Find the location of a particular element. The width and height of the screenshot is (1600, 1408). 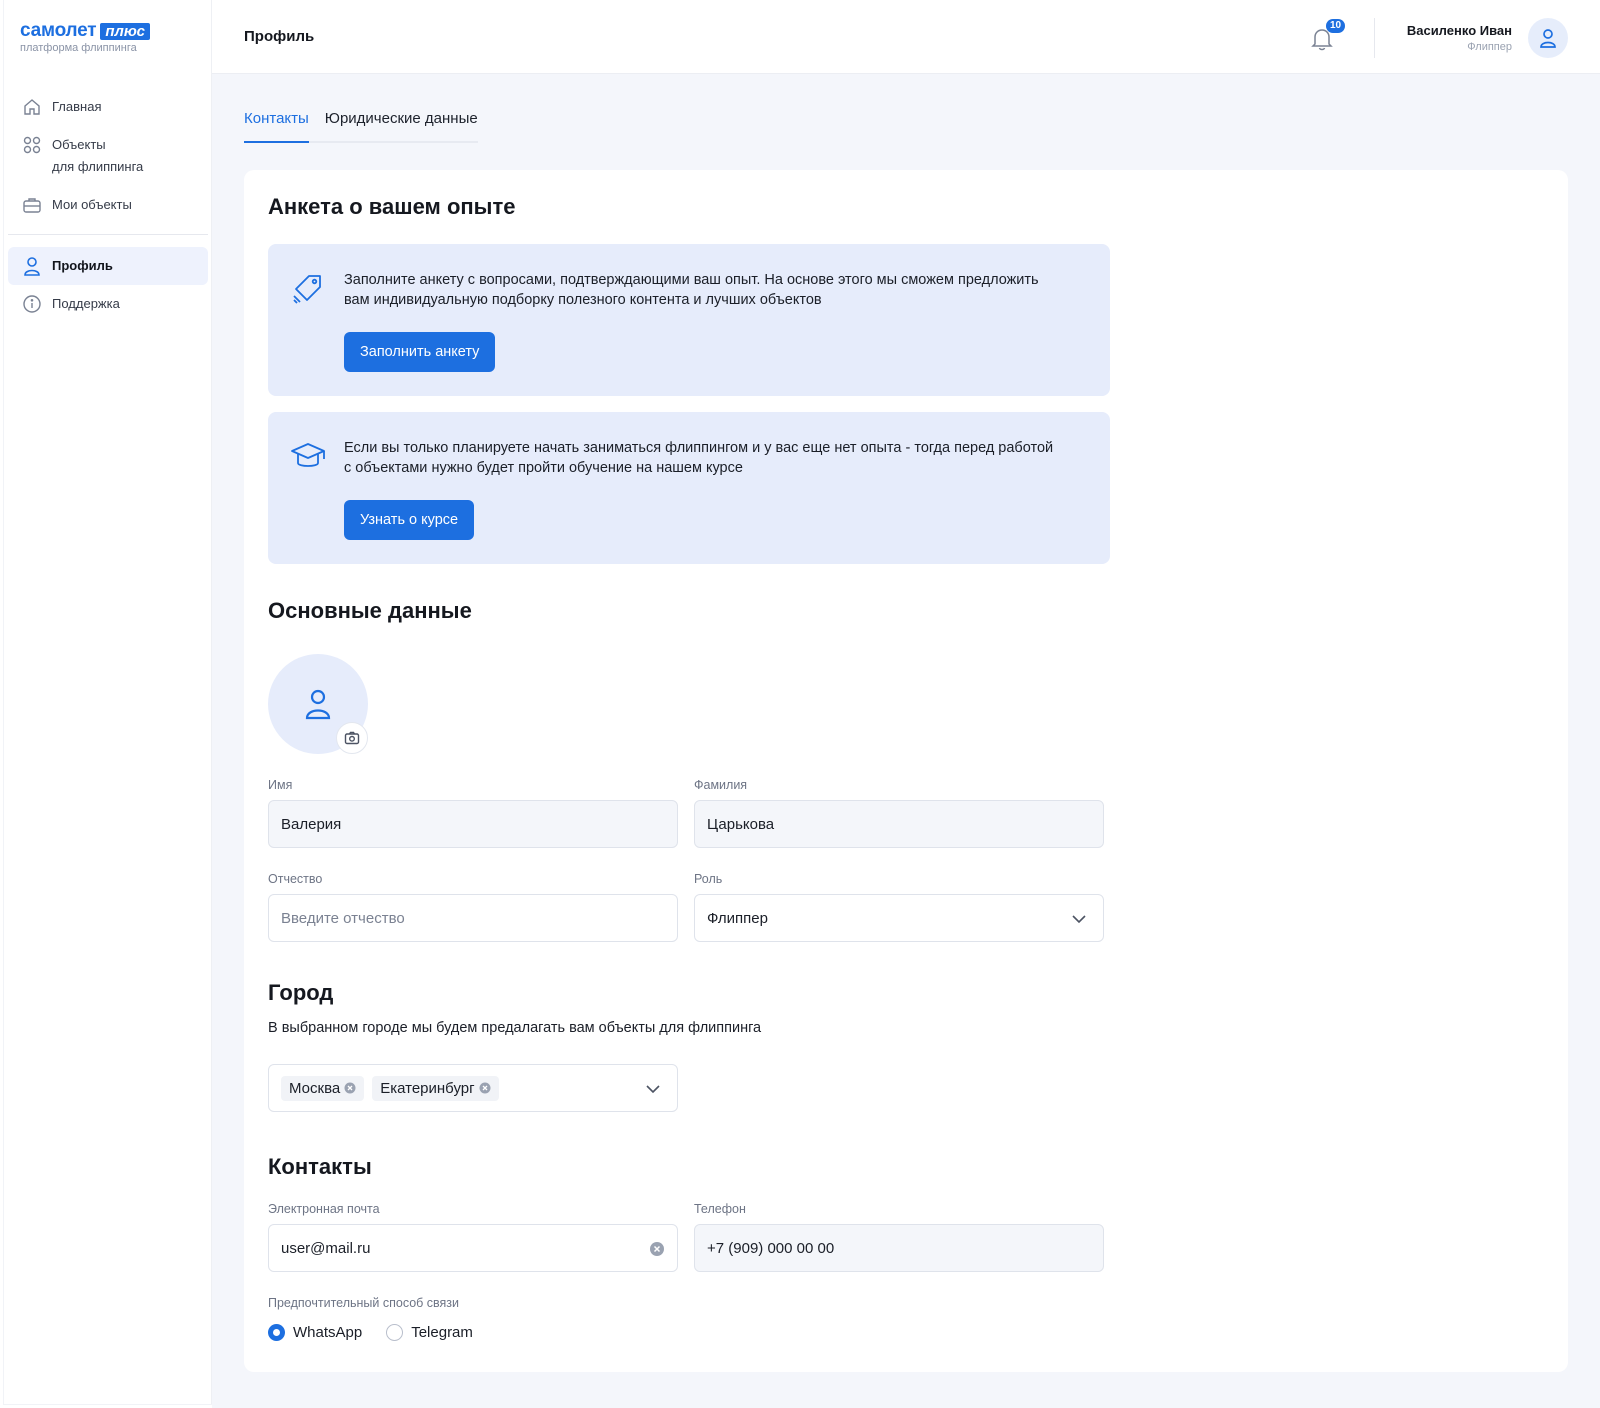

city-chip: Екатеринбург is located at coordinates (435, 1088).